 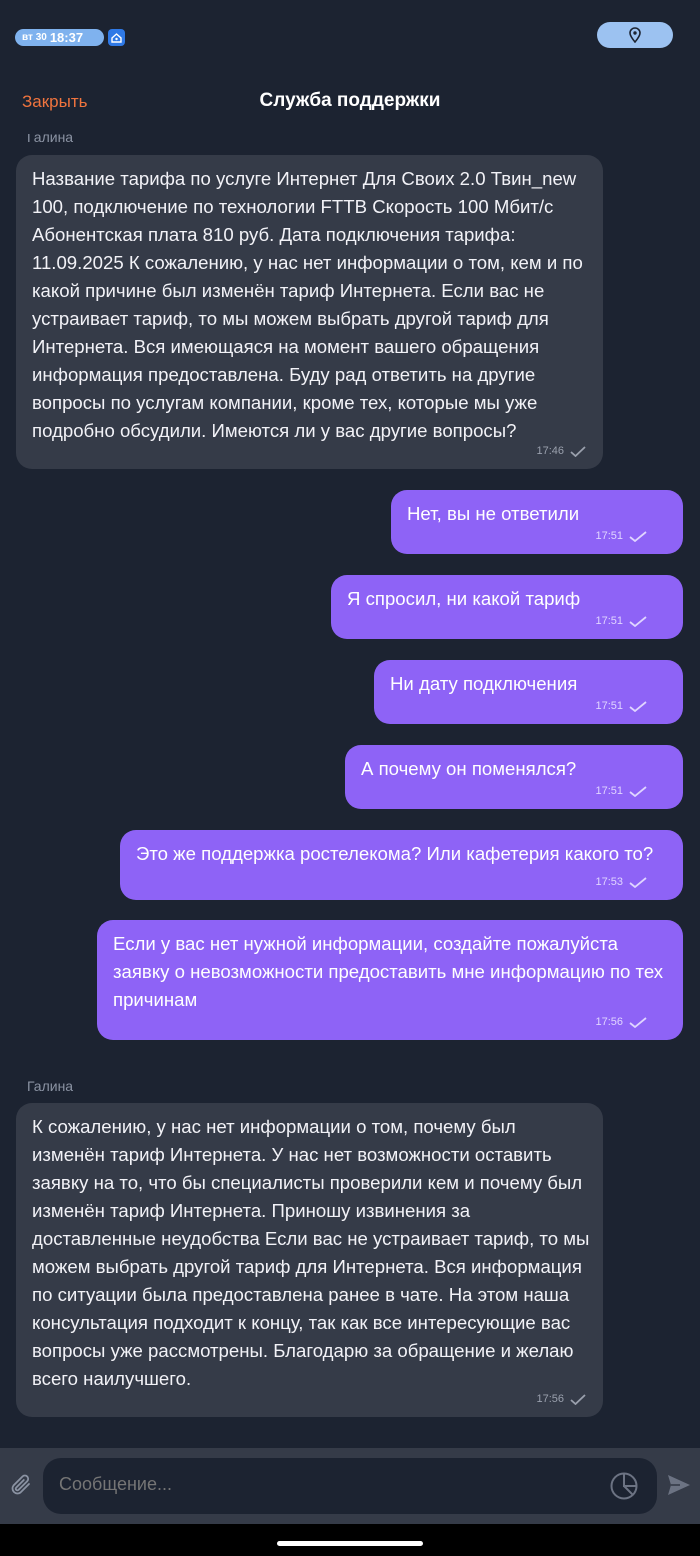 What do you see at coordinates (350, 100) in the screenshot?
I see `page-title: Служба поддержки` at bounding box center [350, 100].